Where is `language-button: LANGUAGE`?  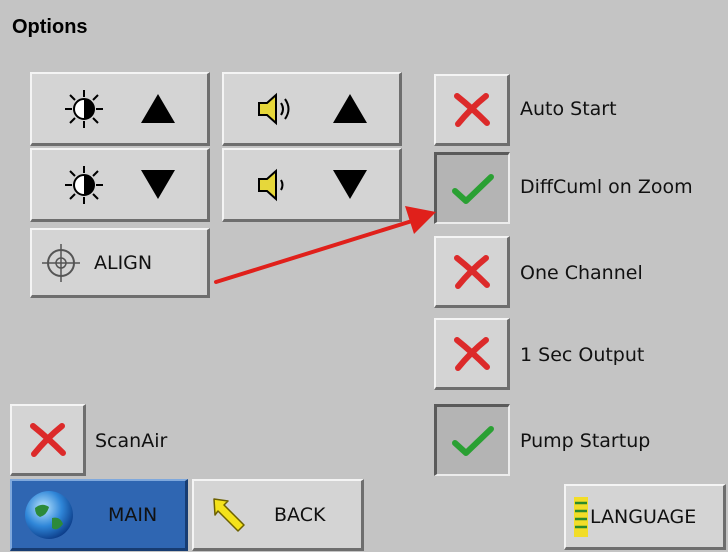
language-button: LANGUAGE is located at coordinates (645, 517).